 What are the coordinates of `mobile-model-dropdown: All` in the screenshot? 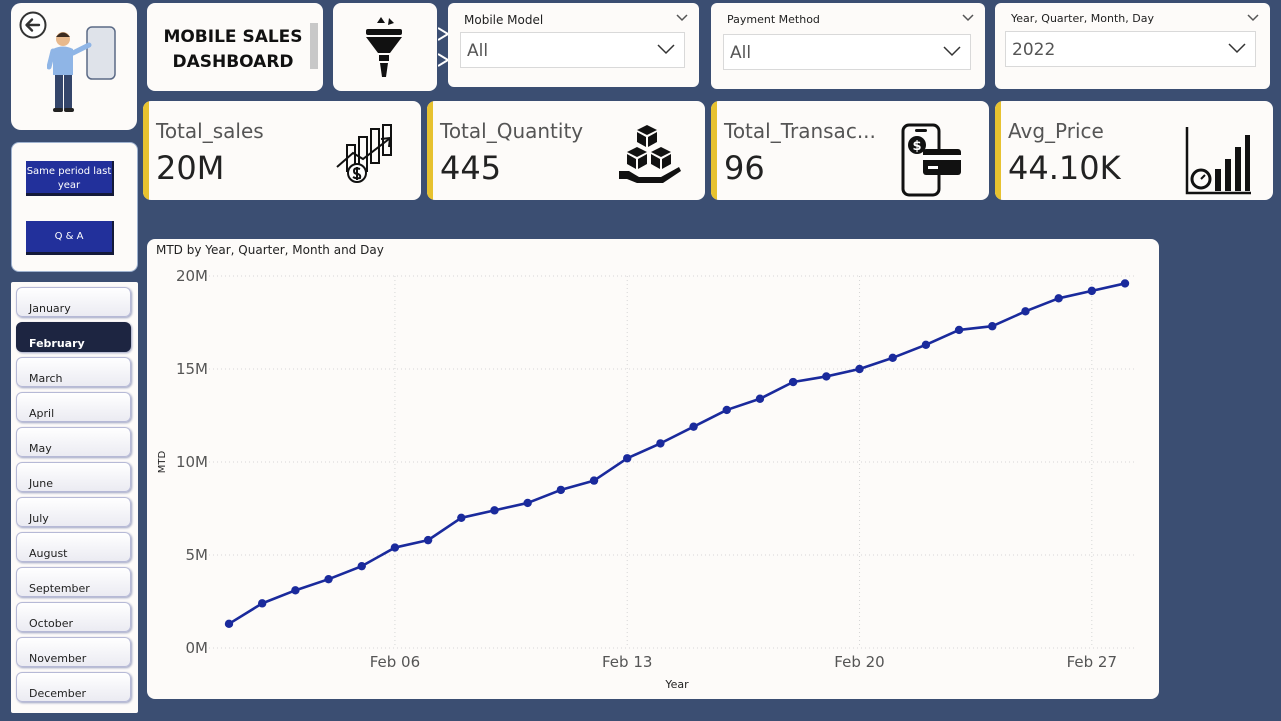 It's located at (572, 50).